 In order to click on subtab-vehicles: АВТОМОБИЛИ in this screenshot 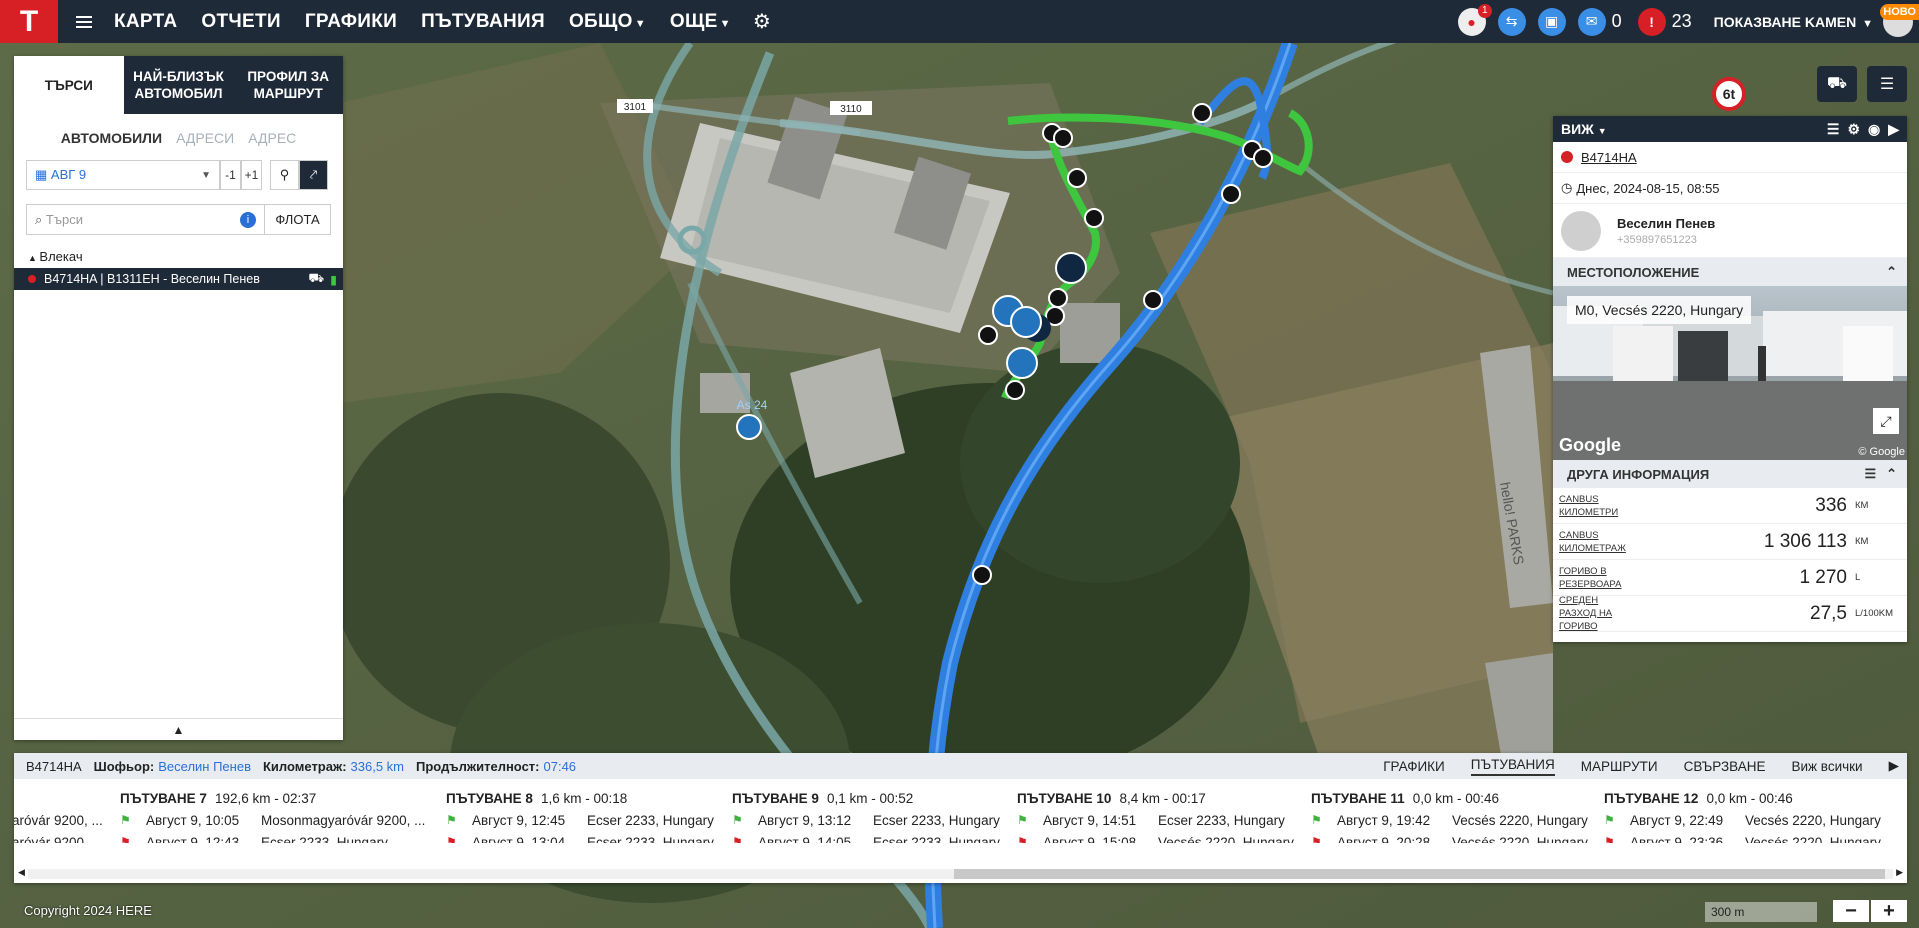, I will do `click(111, 138)`.